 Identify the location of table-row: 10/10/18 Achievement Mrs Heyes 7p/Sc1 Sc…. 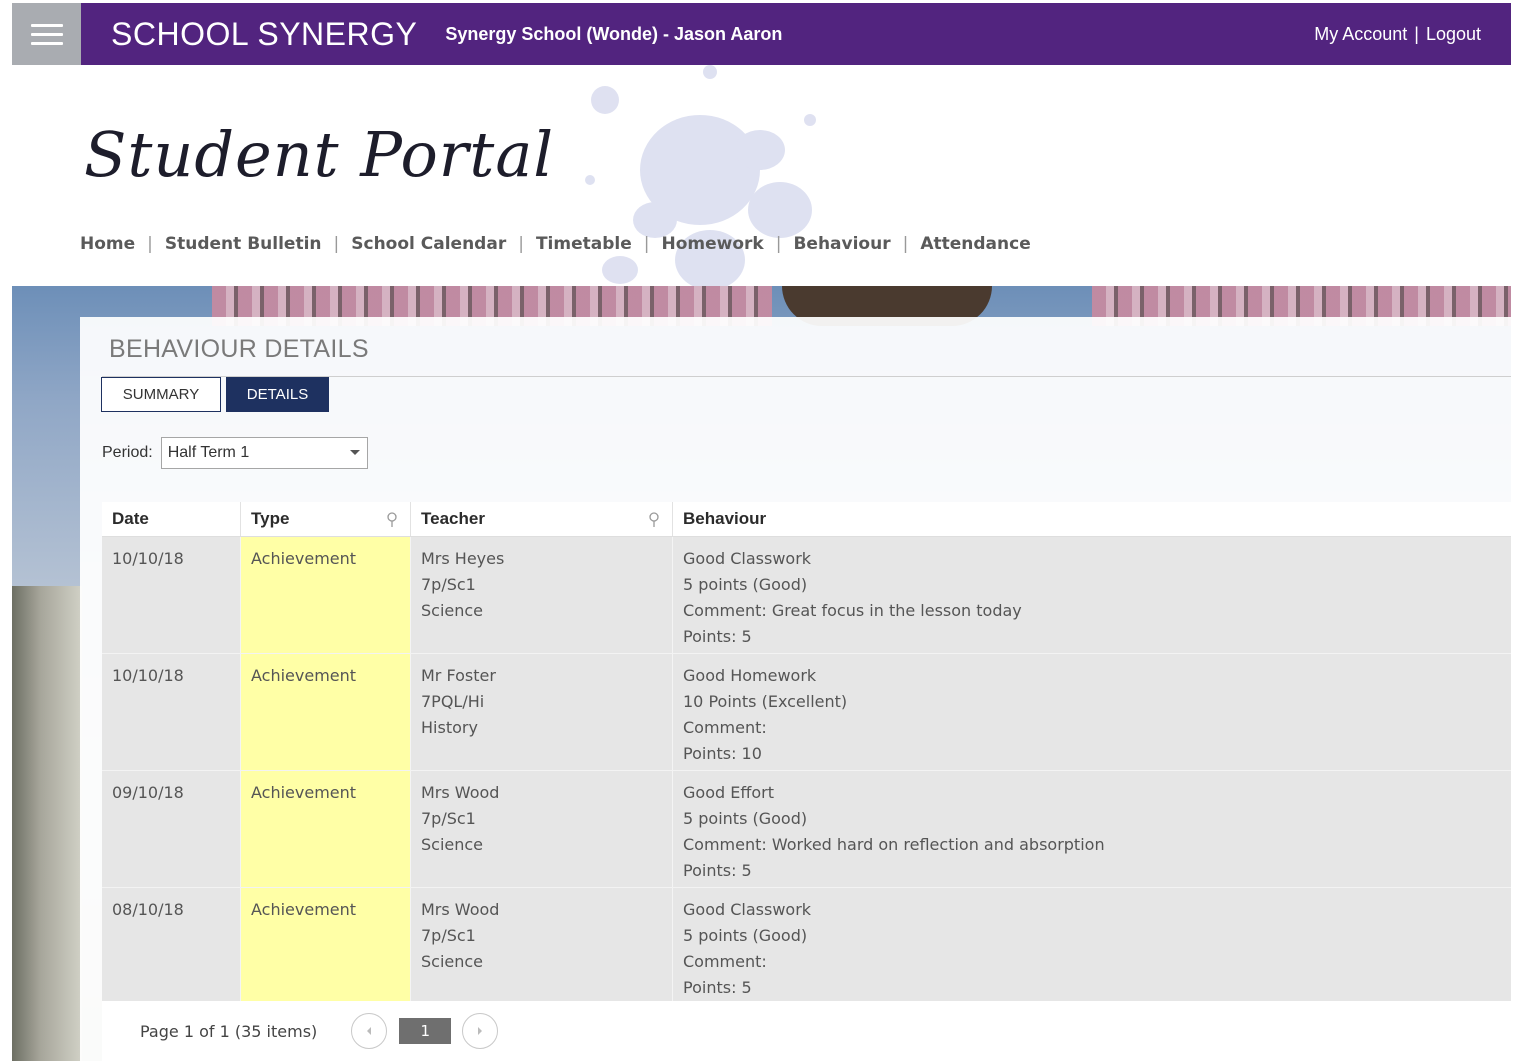
(806, 595).